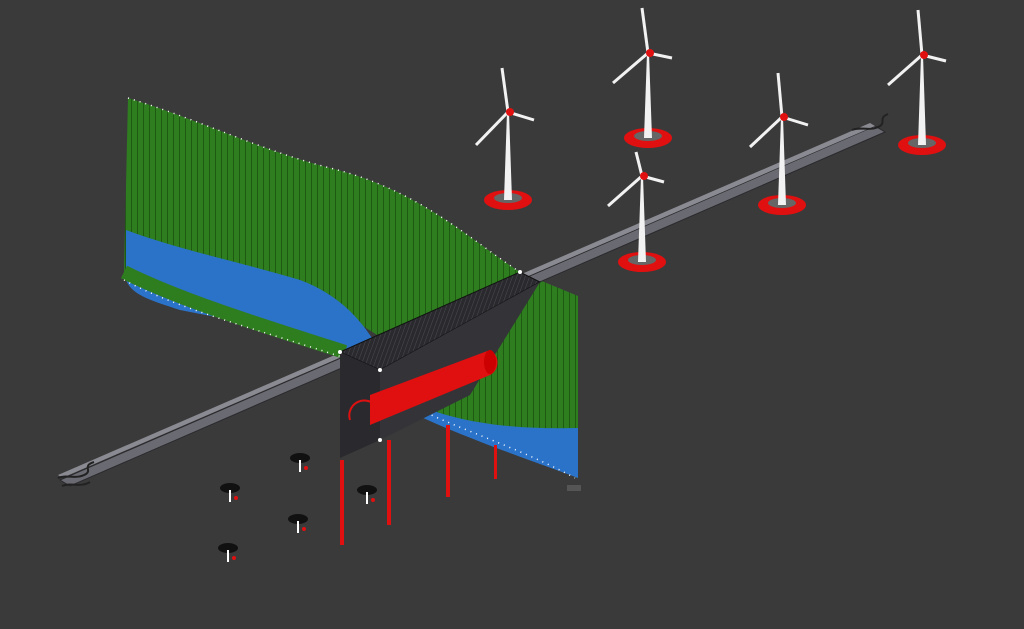  Describe the element at coordinates (297, 507) in the screenshot. I see `sensor-markers` at that location.